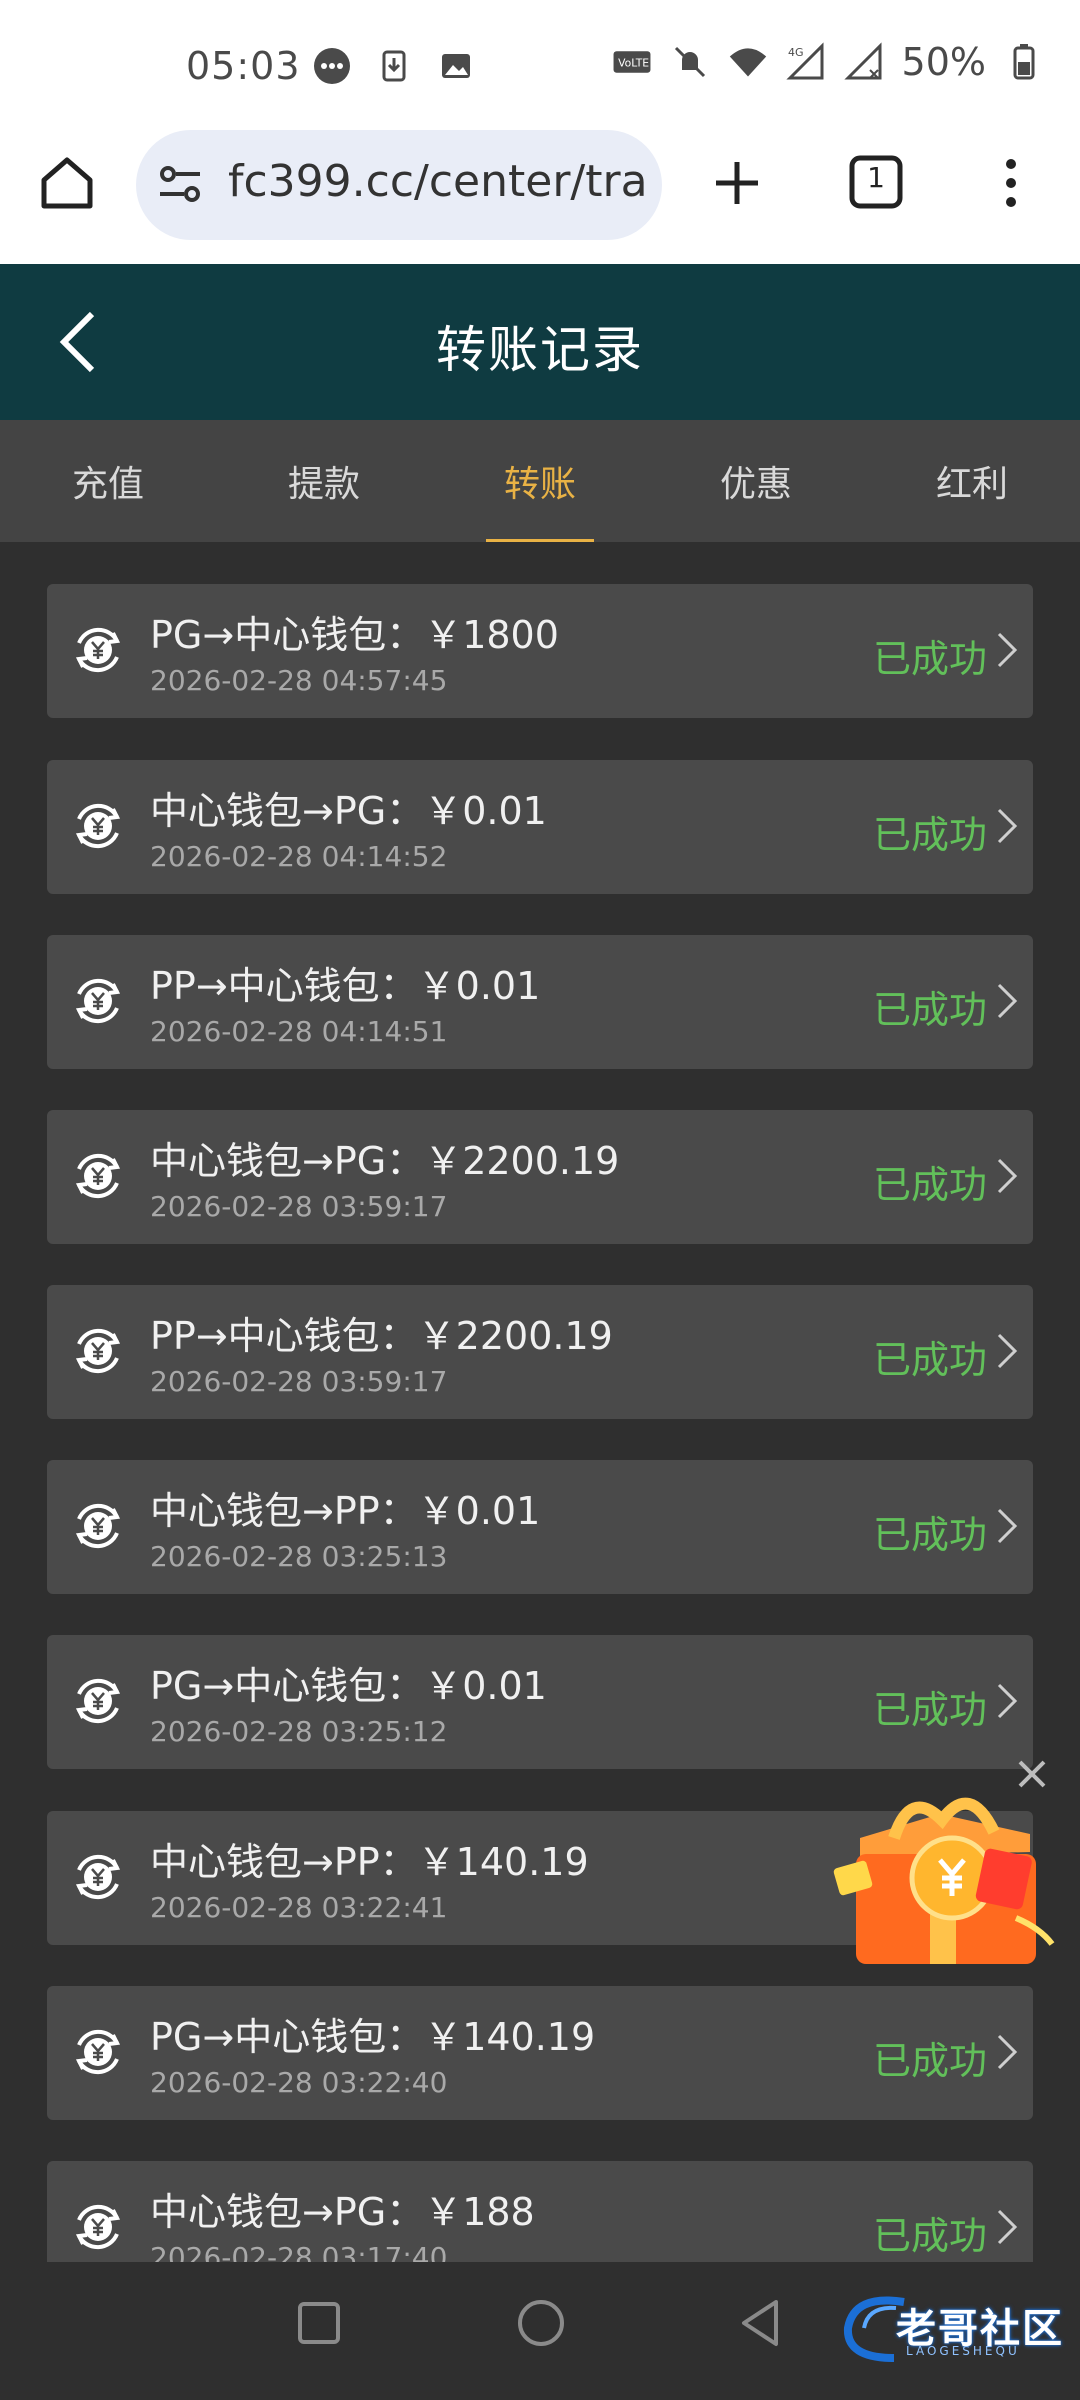 The height and width of the screenshot is (2400, 1080). Describe the element at coordinates (972, 481) in the screenshot. I see `tab-bonus: 红利` at that location.